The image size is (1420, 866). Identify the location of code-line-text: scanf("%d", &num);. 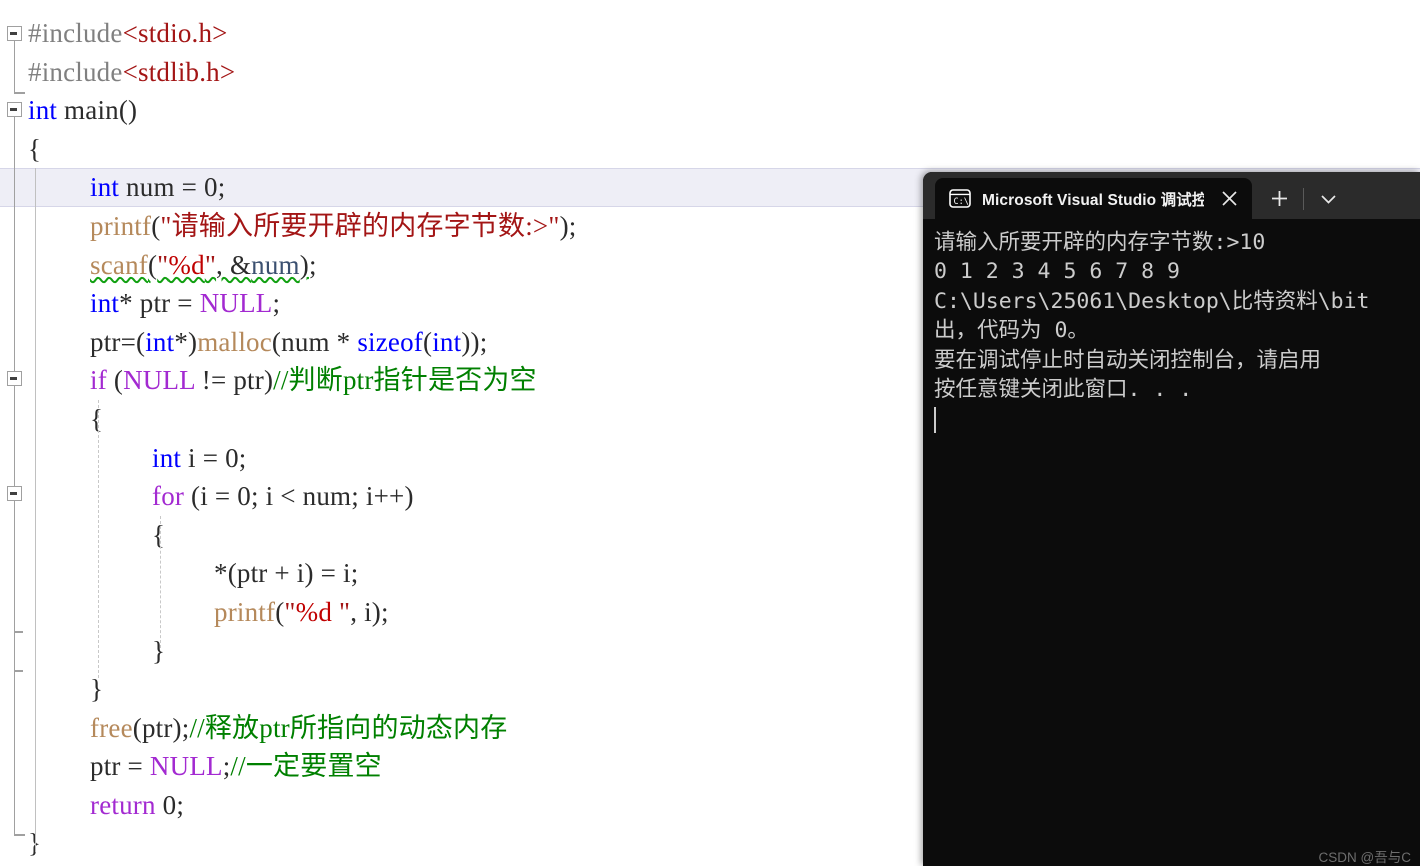
(203, 265).